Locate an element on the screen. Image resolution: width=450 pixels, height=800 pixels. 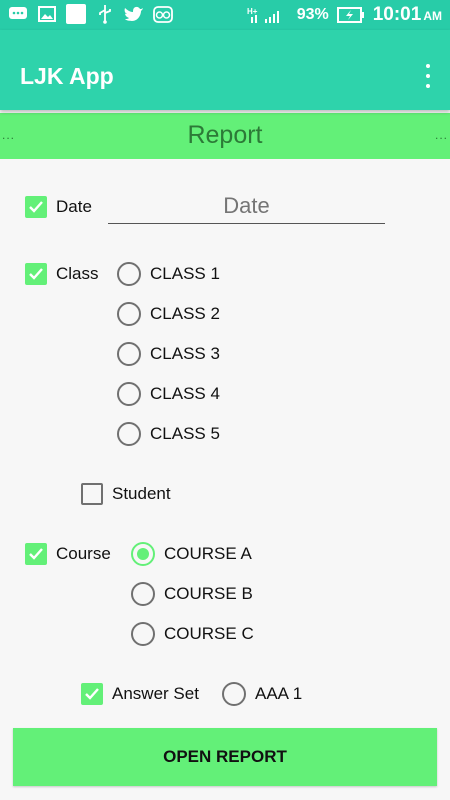
date-input is located at coordinates (246, 206).